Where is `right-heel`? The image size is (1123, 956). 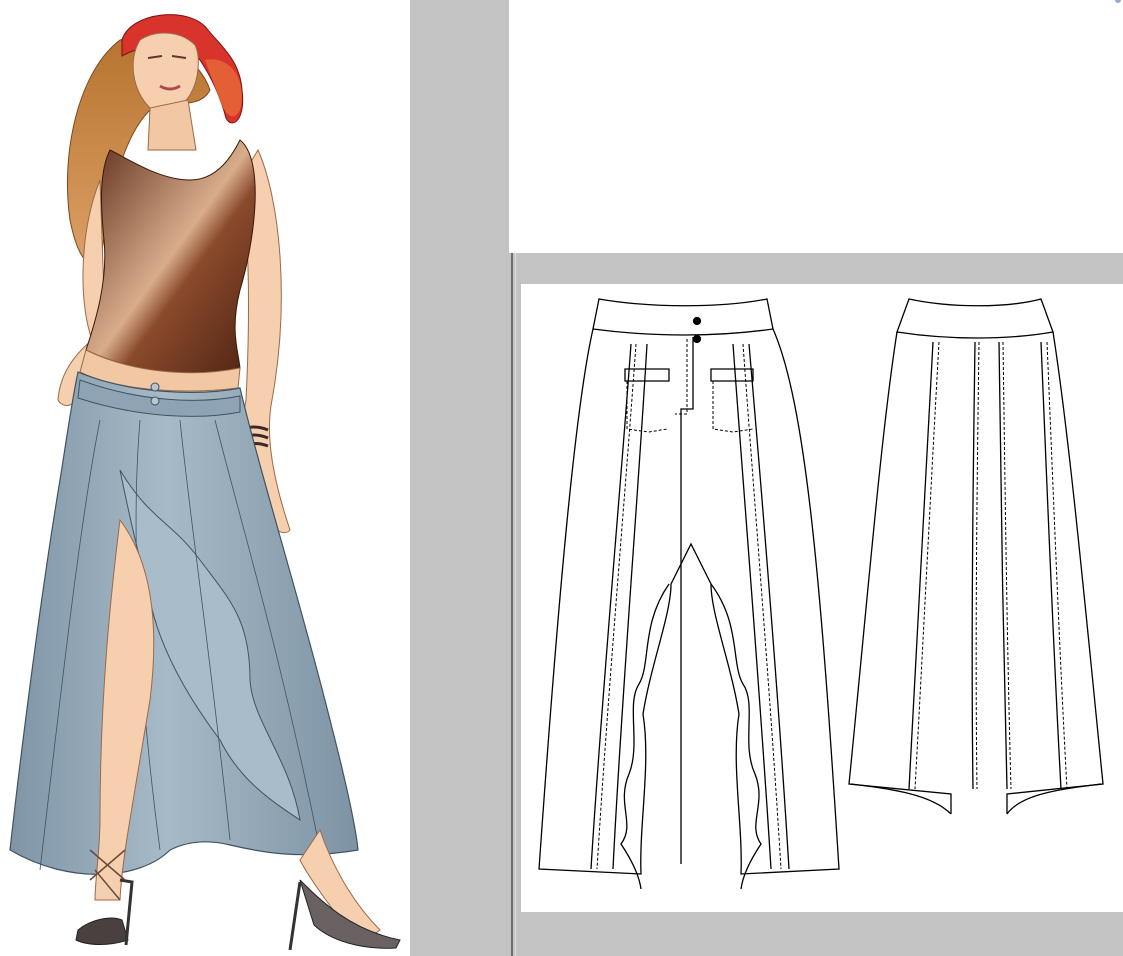 right-heel is located at coordinates (295, 916).